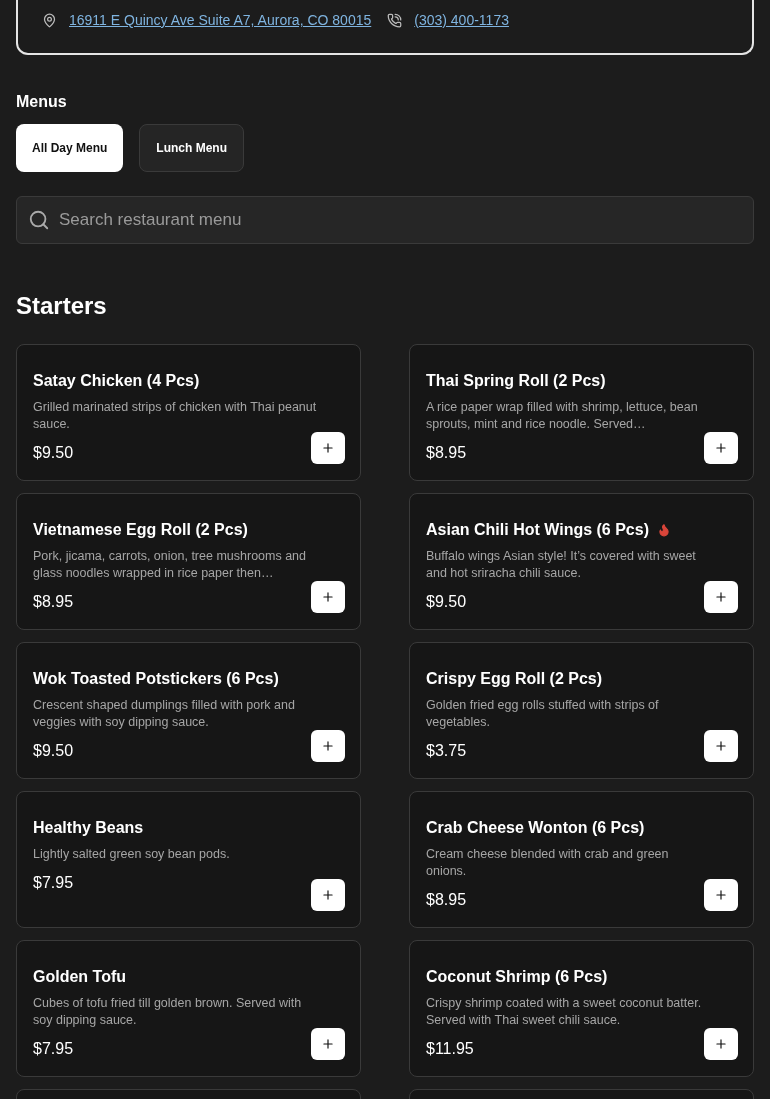 Image resolution: width=770 pixels, height=1099 pixels. I want to click on item-description: Crispy shrimp coated with a sweet coconut batter. Served with Thai sweet chili sauce., so click(564, 1012).